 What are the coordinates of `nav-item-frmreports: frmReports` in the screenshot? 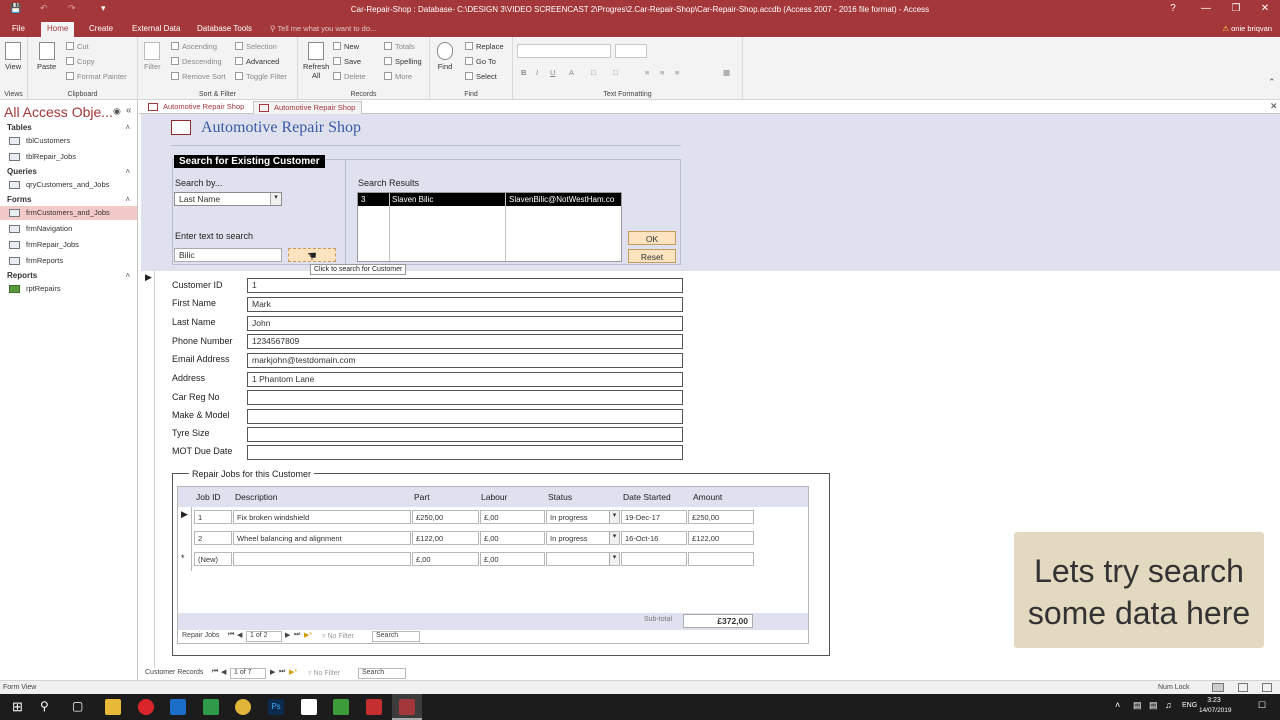 It's located at (68, 261).